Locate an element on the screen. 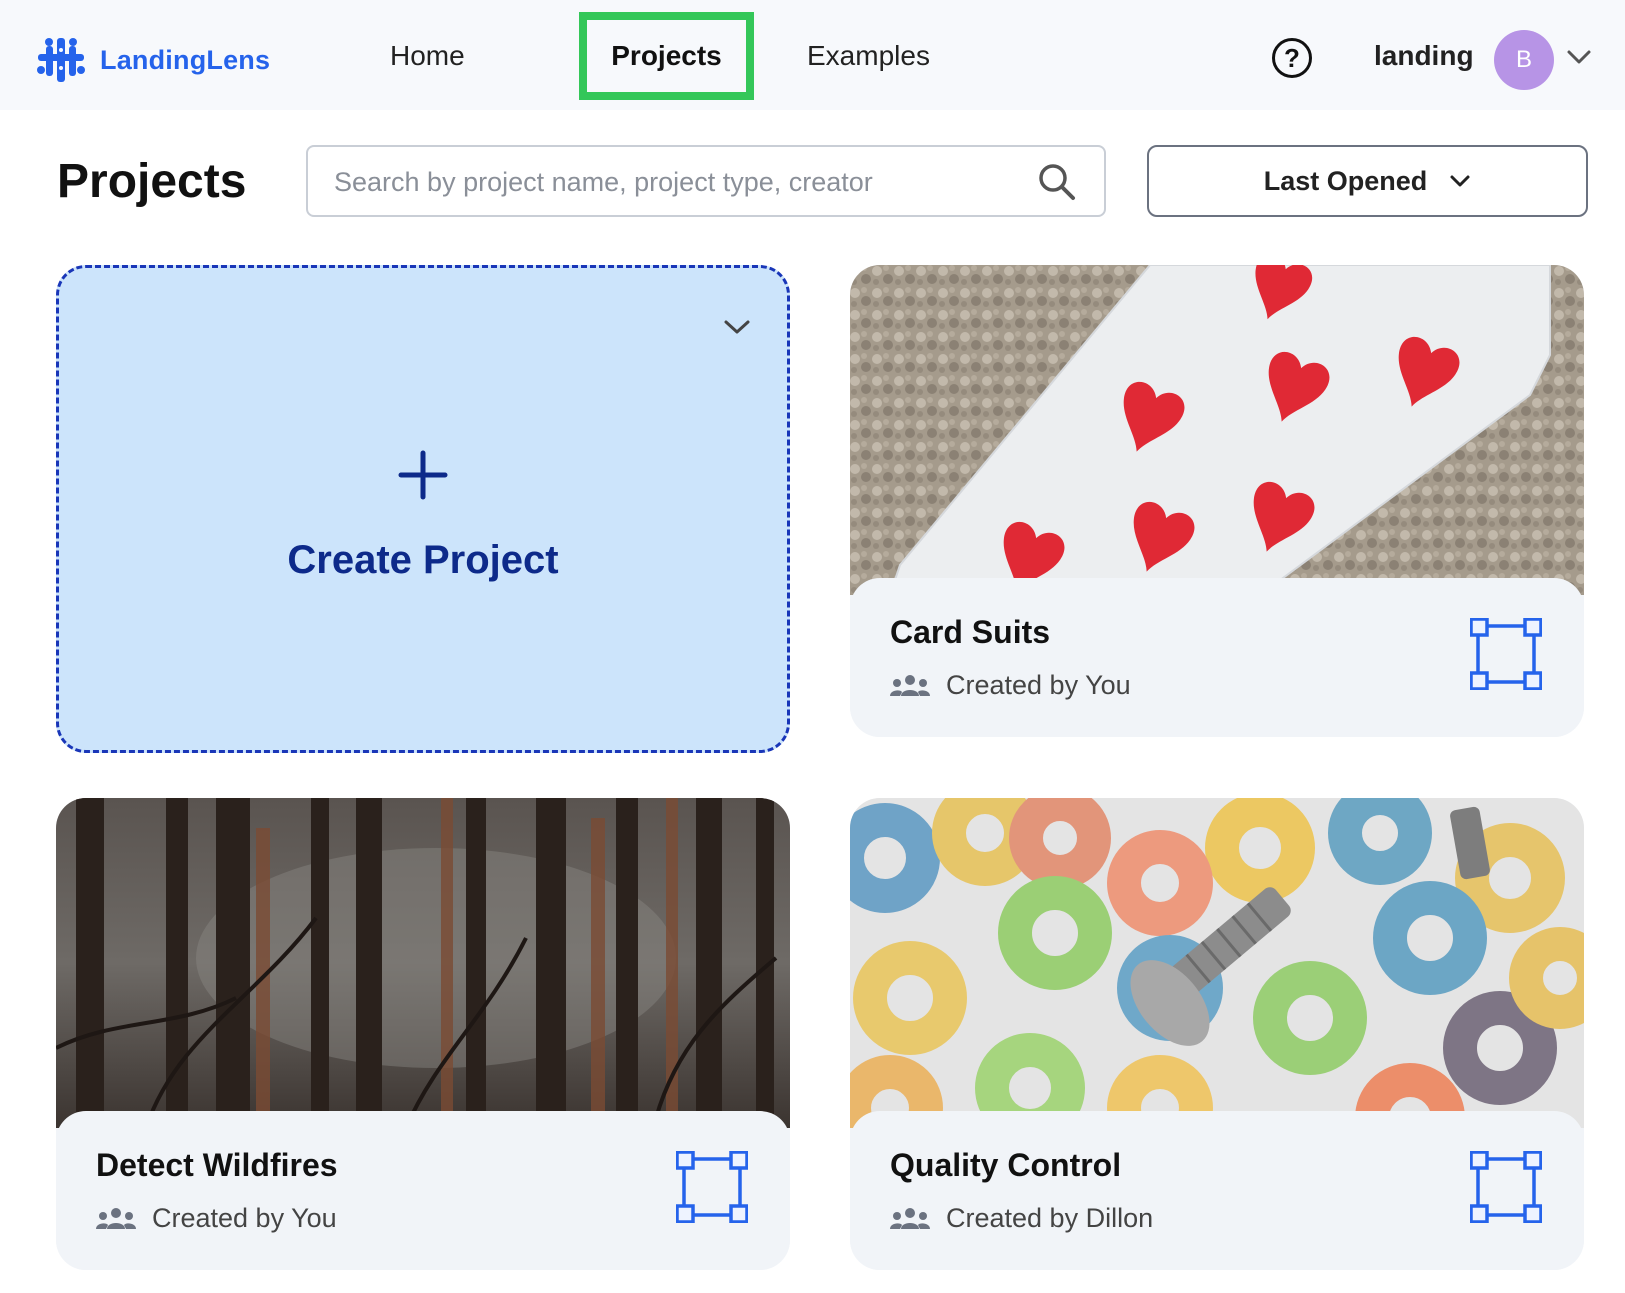  landinglens-logo-icon is located at coordinates (61, 60).